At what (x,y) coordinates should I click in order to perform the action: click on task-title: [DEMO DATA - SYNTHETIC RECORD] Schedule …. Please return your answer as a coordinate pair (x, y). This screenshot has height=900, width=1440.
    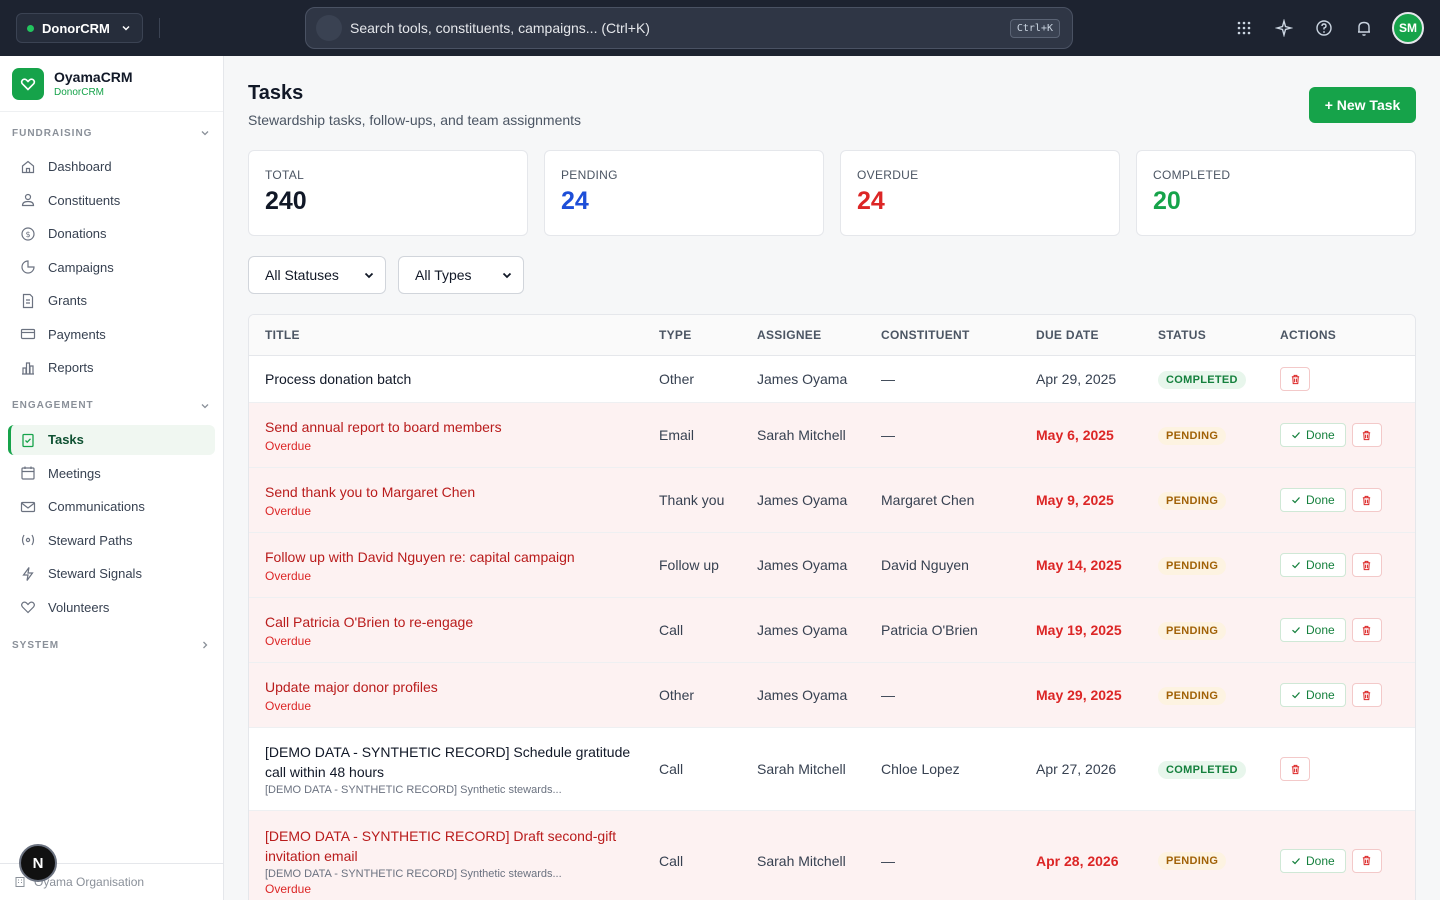
    Looking at the image, I should click on (454, 762).